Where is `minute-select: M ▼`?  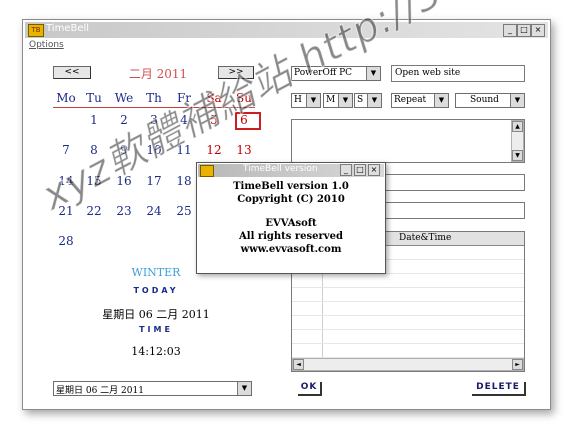 minute-select: M ▼ is located at coordinates (338, 100).